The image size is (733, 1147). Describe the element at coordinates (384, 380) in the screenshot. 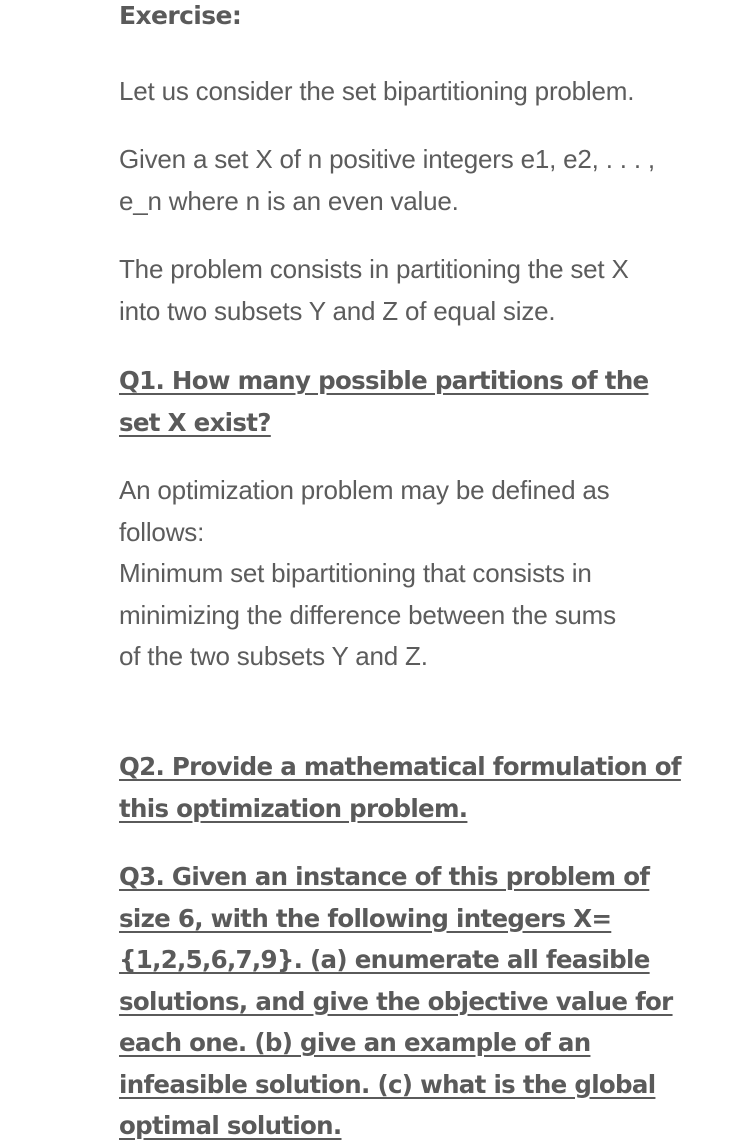

I see `question-1-line-1: Q1. How many possible partitions of the` at that location.